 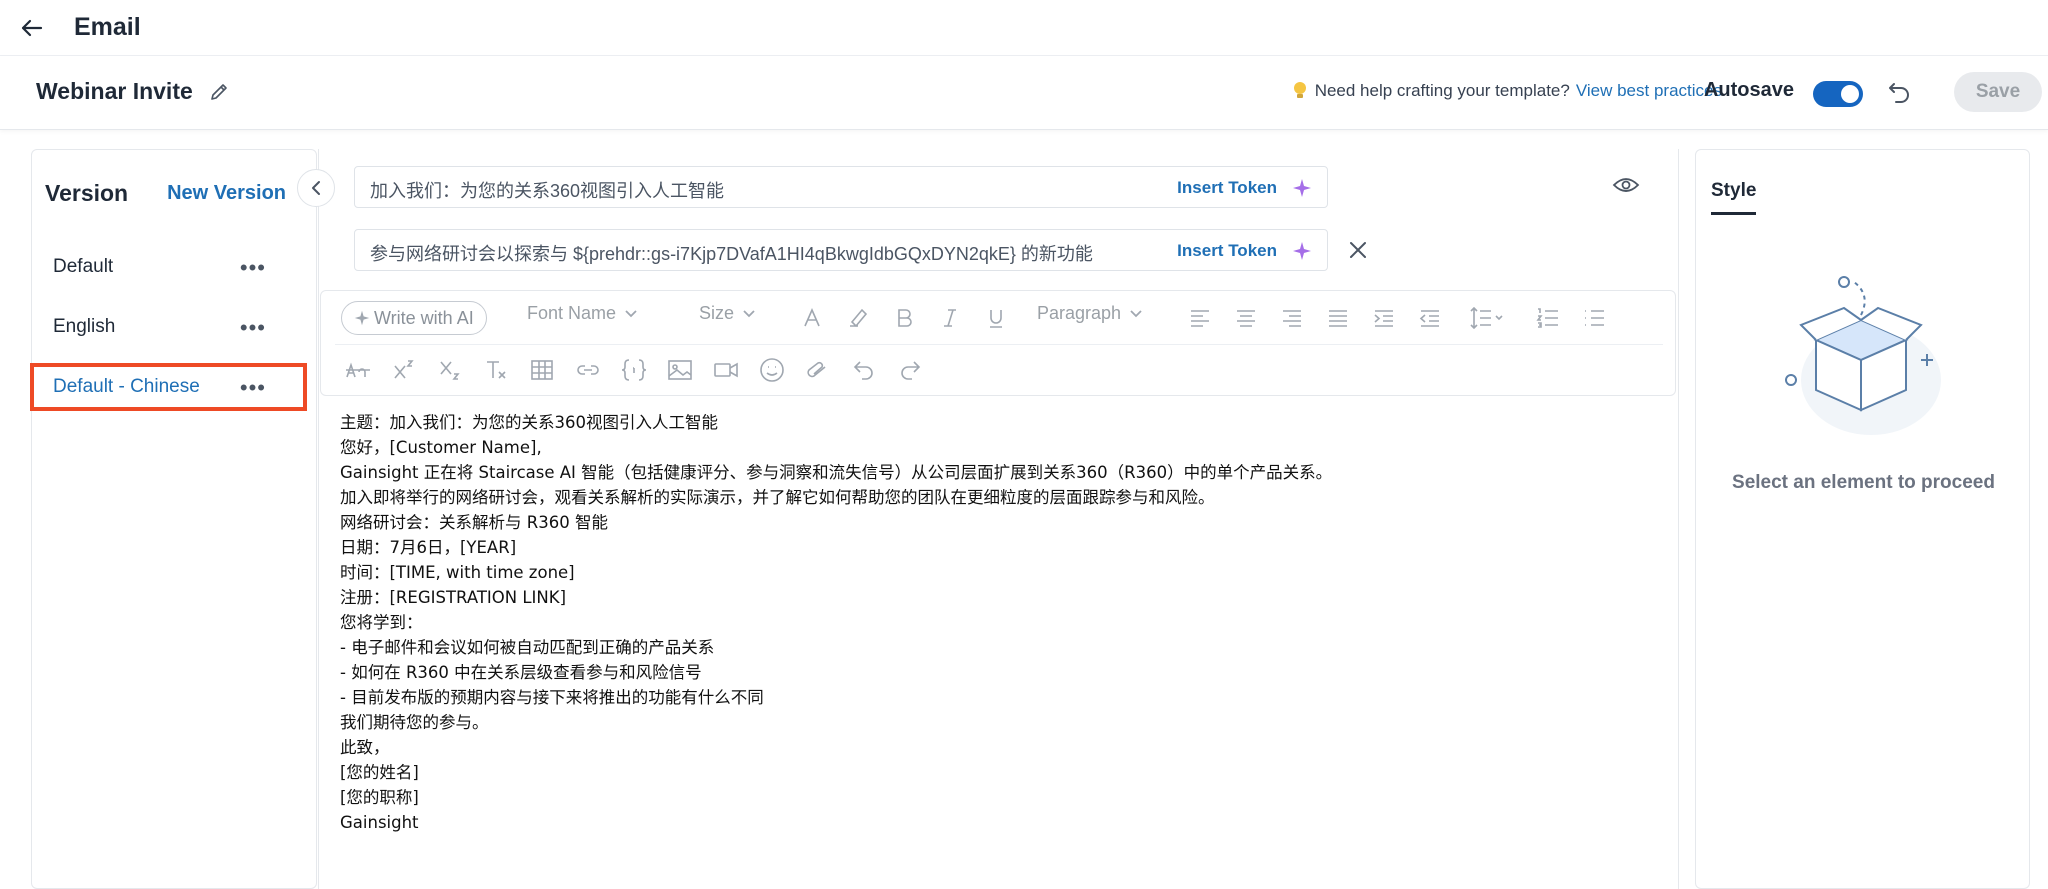 What do you see at coordinates (1863, 482) in the screenshot?
I see `empty-state-message: Select an element to proceed` at bounding box center [1863, 482].